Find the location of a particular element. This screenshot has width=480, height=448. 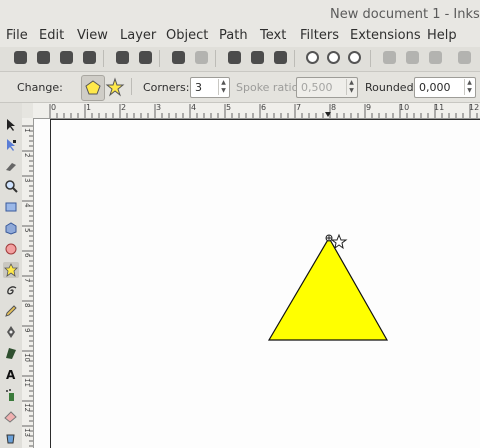

export-icon is located at coordinates (145, 57).